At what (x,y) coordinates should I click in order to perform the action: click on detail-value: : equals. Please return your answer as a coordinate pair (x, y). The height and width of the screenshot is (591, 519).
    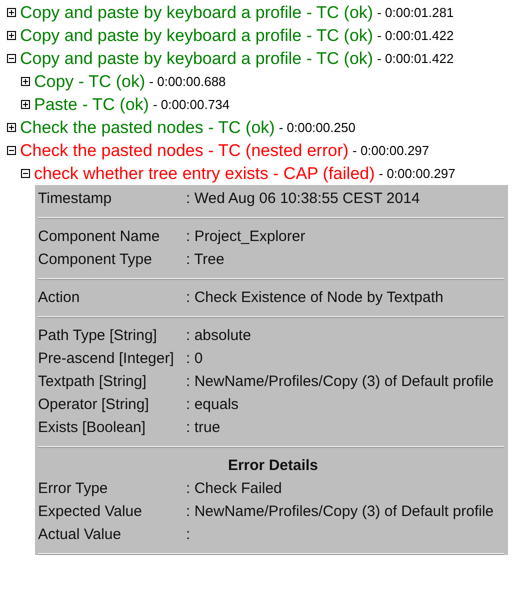
    Looking at the image, I should click on (213, 404).